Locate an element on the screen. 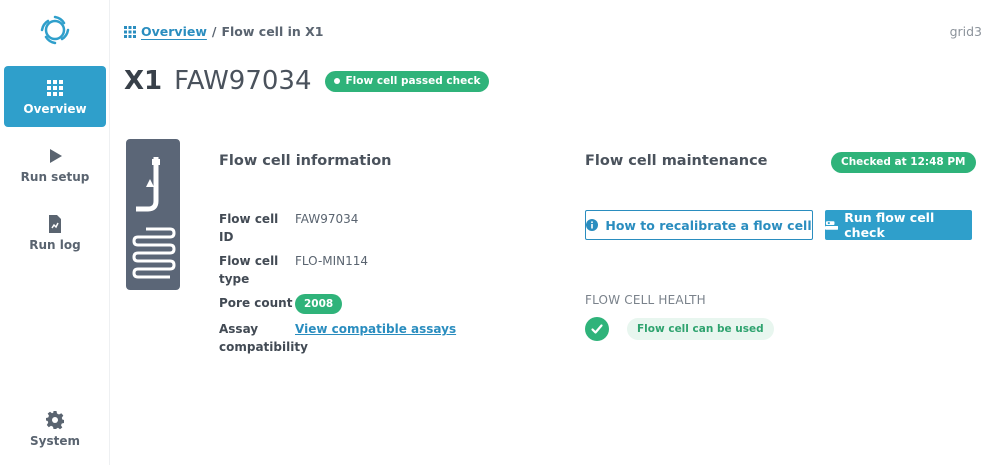 This screenshot has height=465, width=994. info-value: 2008 is located at coordinates (319, 304).